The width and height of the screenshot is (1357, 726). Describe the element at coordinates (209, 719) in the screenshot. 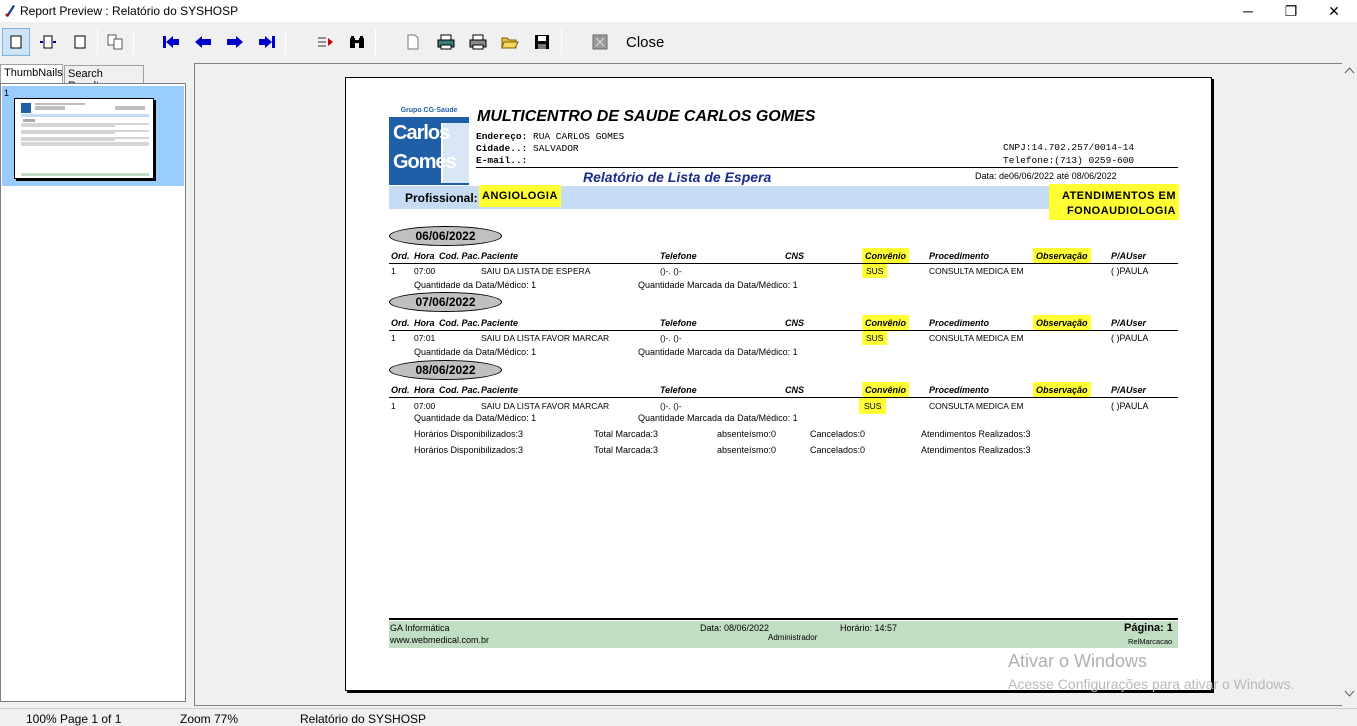

I see `status-zoom: Zoom 77%` at that location.